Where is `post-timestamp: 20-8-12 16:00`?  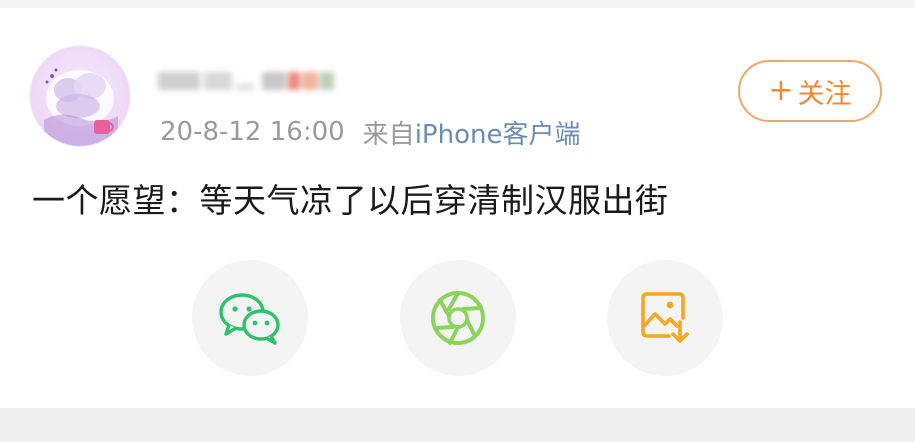
post-timestamp: 20-8-12 16:00 is located at coordinates (252, 132).